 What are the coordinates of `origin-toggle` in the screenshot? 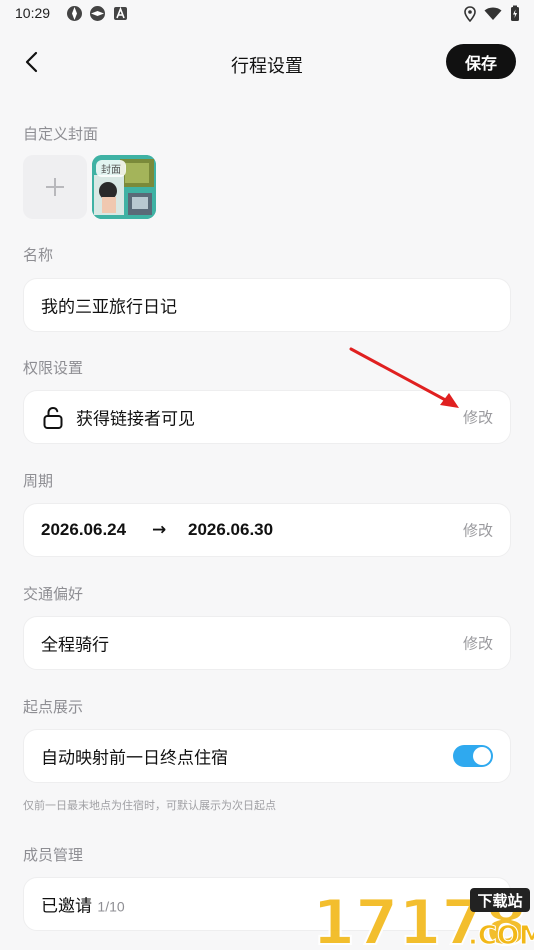 It's located at (473, 756).